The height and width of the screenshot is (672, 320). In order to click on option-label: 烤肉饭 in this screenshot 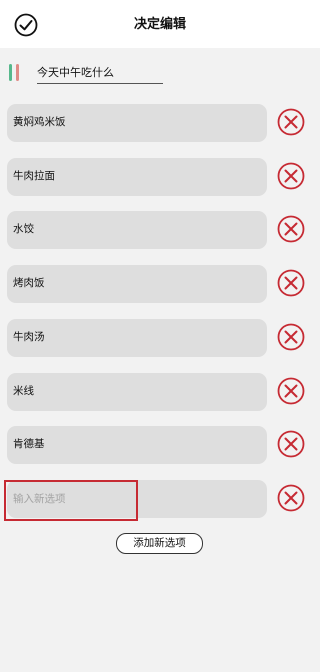, I will do `click(29, 283)`.